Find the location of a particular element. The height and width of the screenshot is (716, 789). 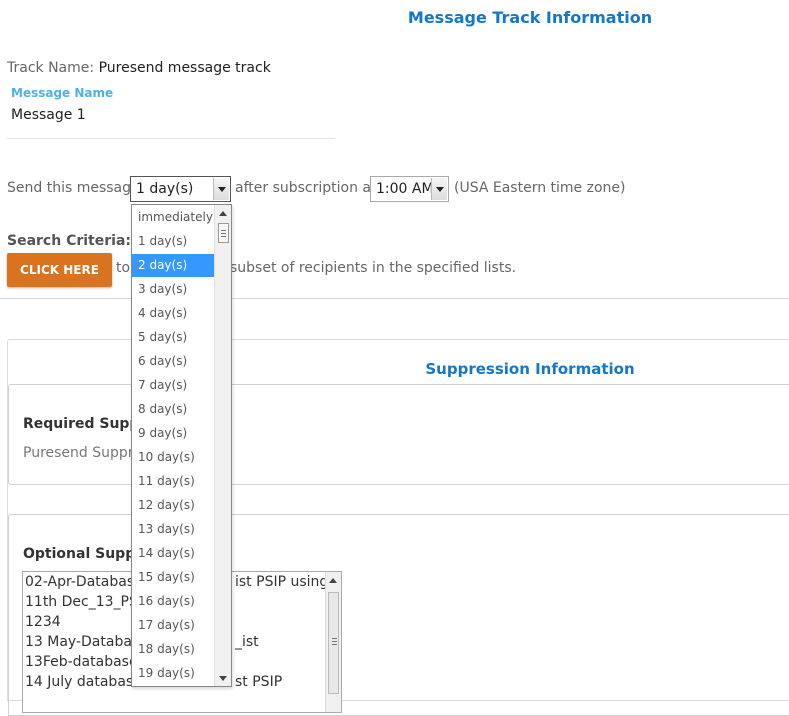

dropdown-option: 14 day(s) is located at coordinates (175, 553).